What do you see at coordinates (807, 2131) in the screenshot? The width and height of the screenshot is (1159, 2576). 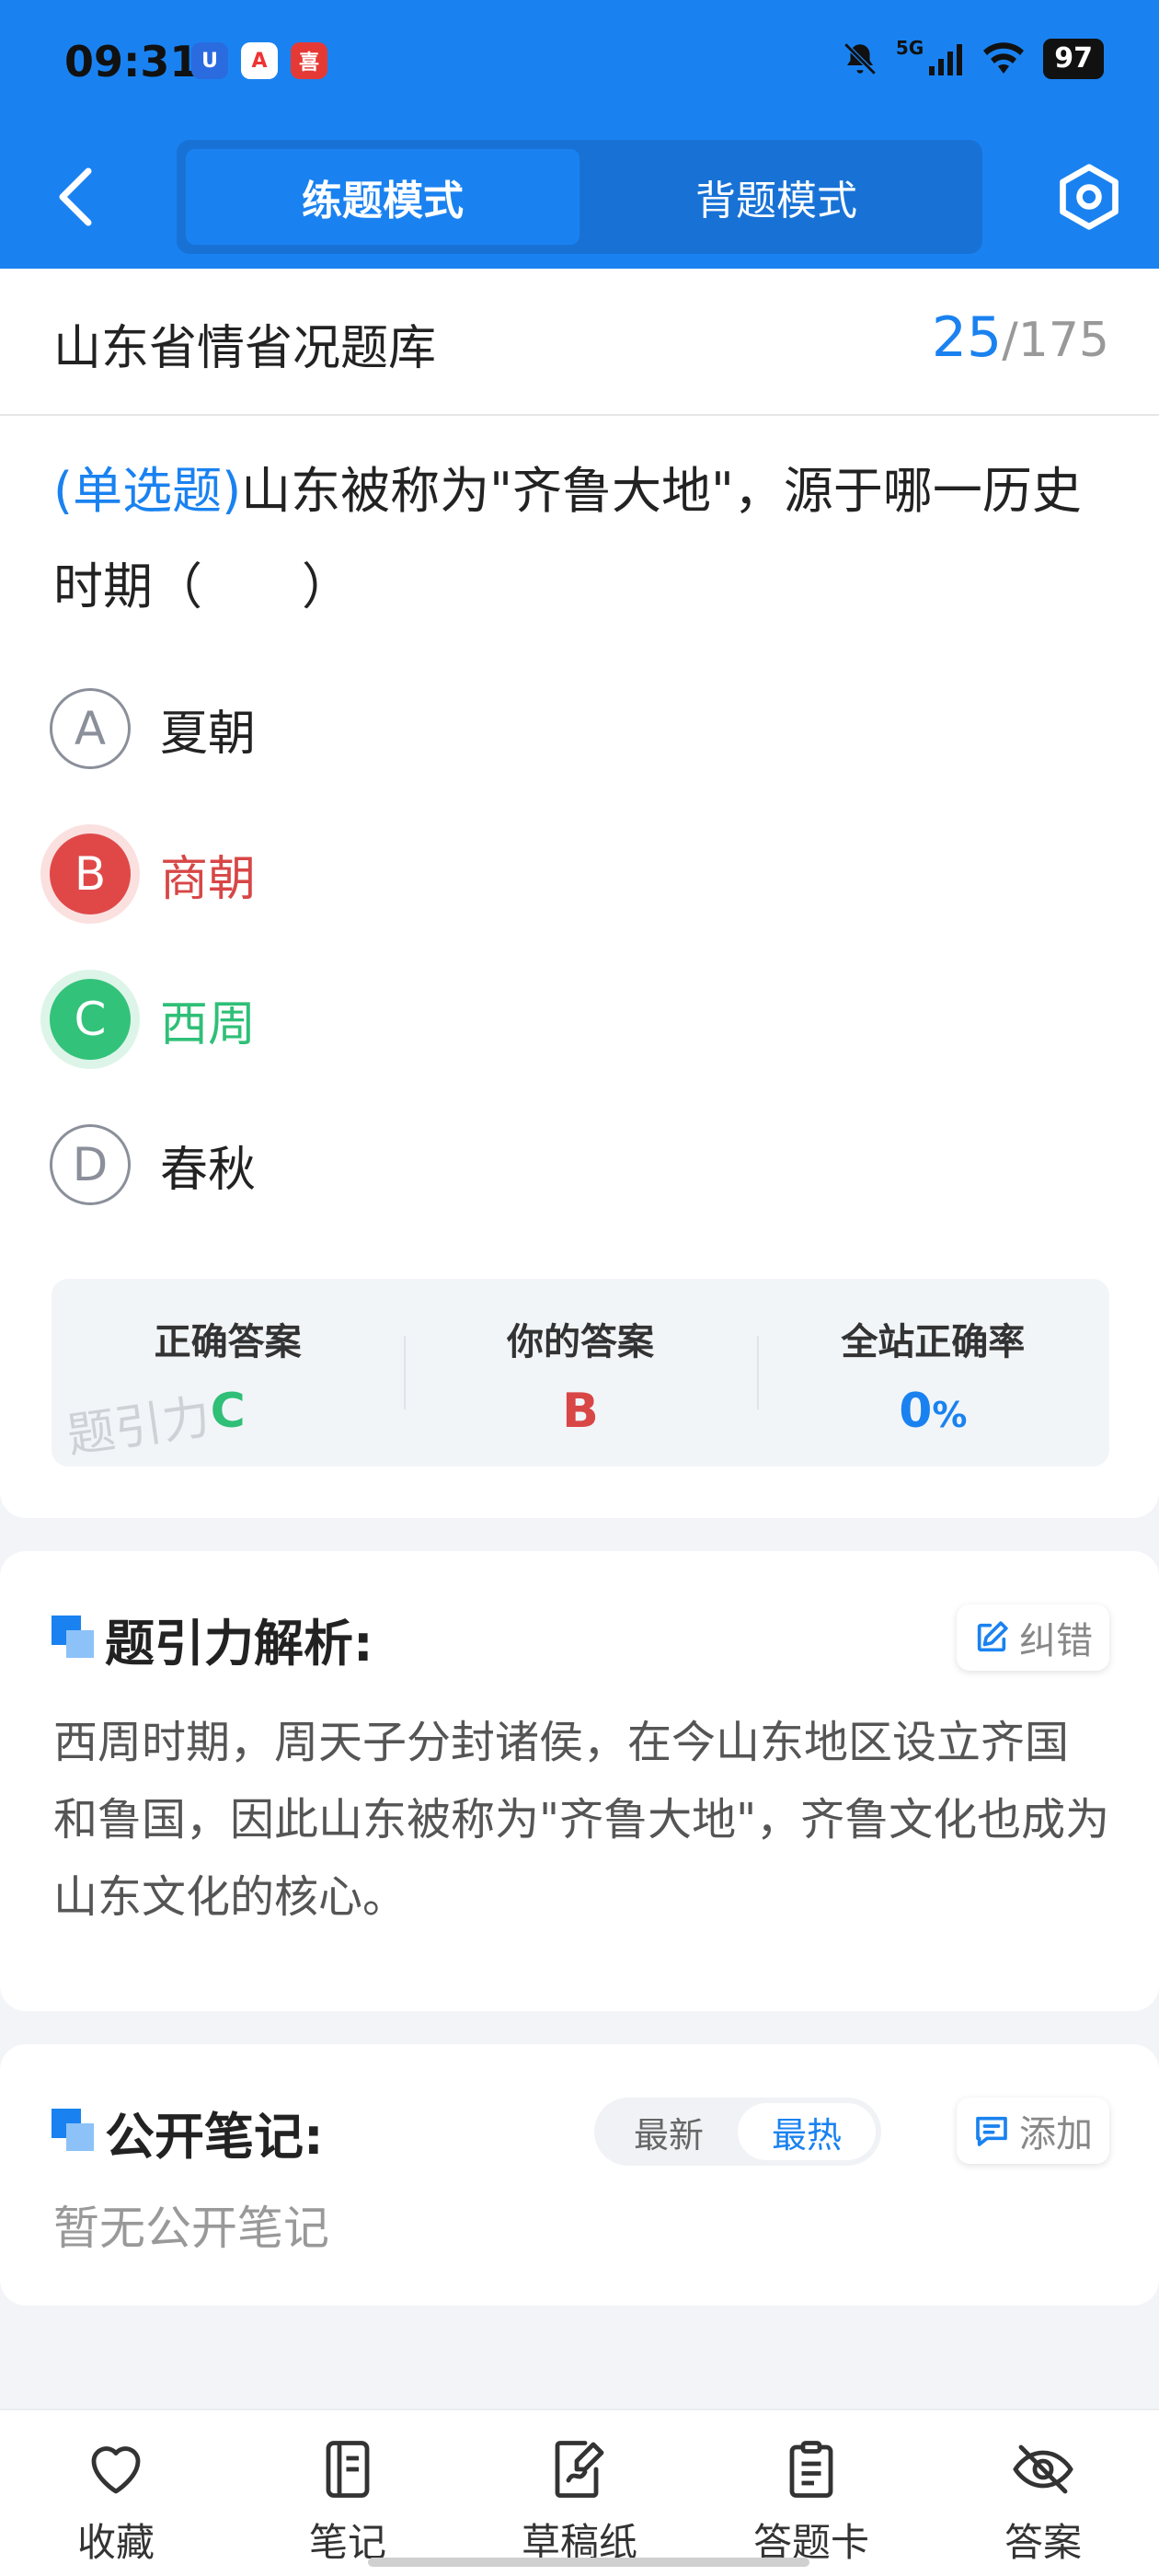 I see `sort-hottest: 最热` at bounding box center [807, 2131].